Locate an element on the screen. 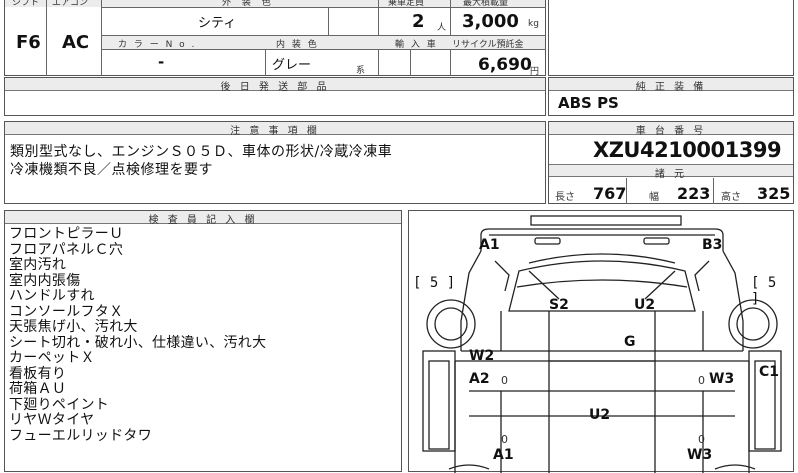 The image size is (798, 473). length-value: 767 is located at coordinates (610, 193).